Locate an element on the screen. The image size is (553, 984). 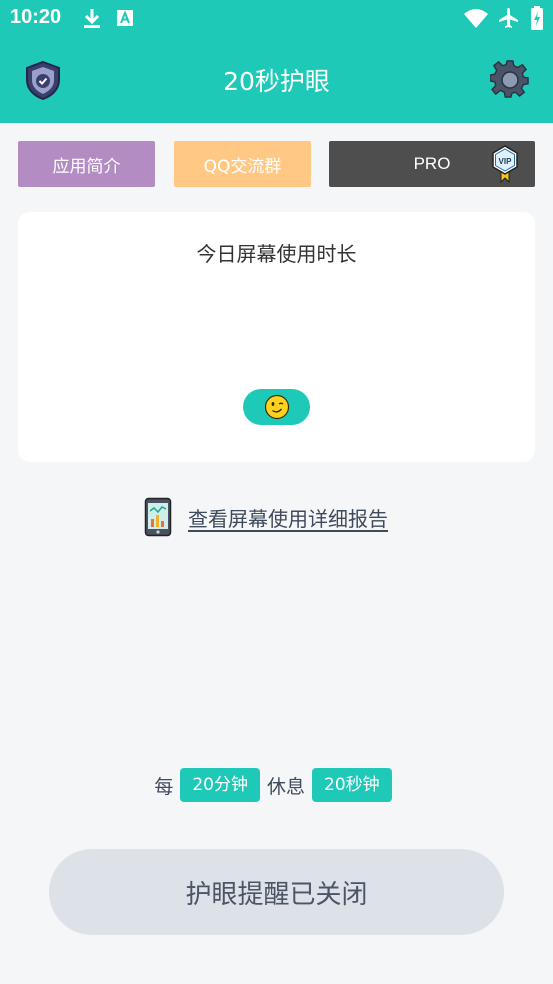
status-bar: 10:20 is located at coordinates (276, 19).